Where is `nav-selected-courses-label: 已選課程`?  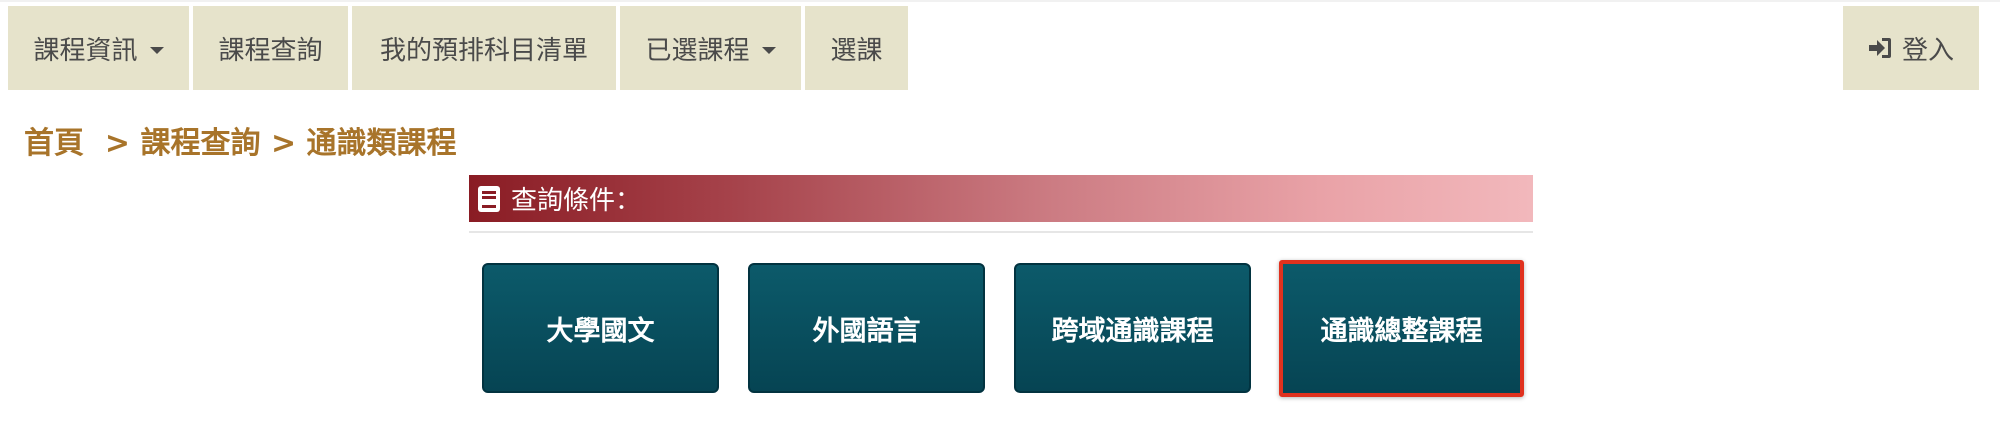
nav-selected-courses-label: 已選課程 is located at coordinates (697, 50).